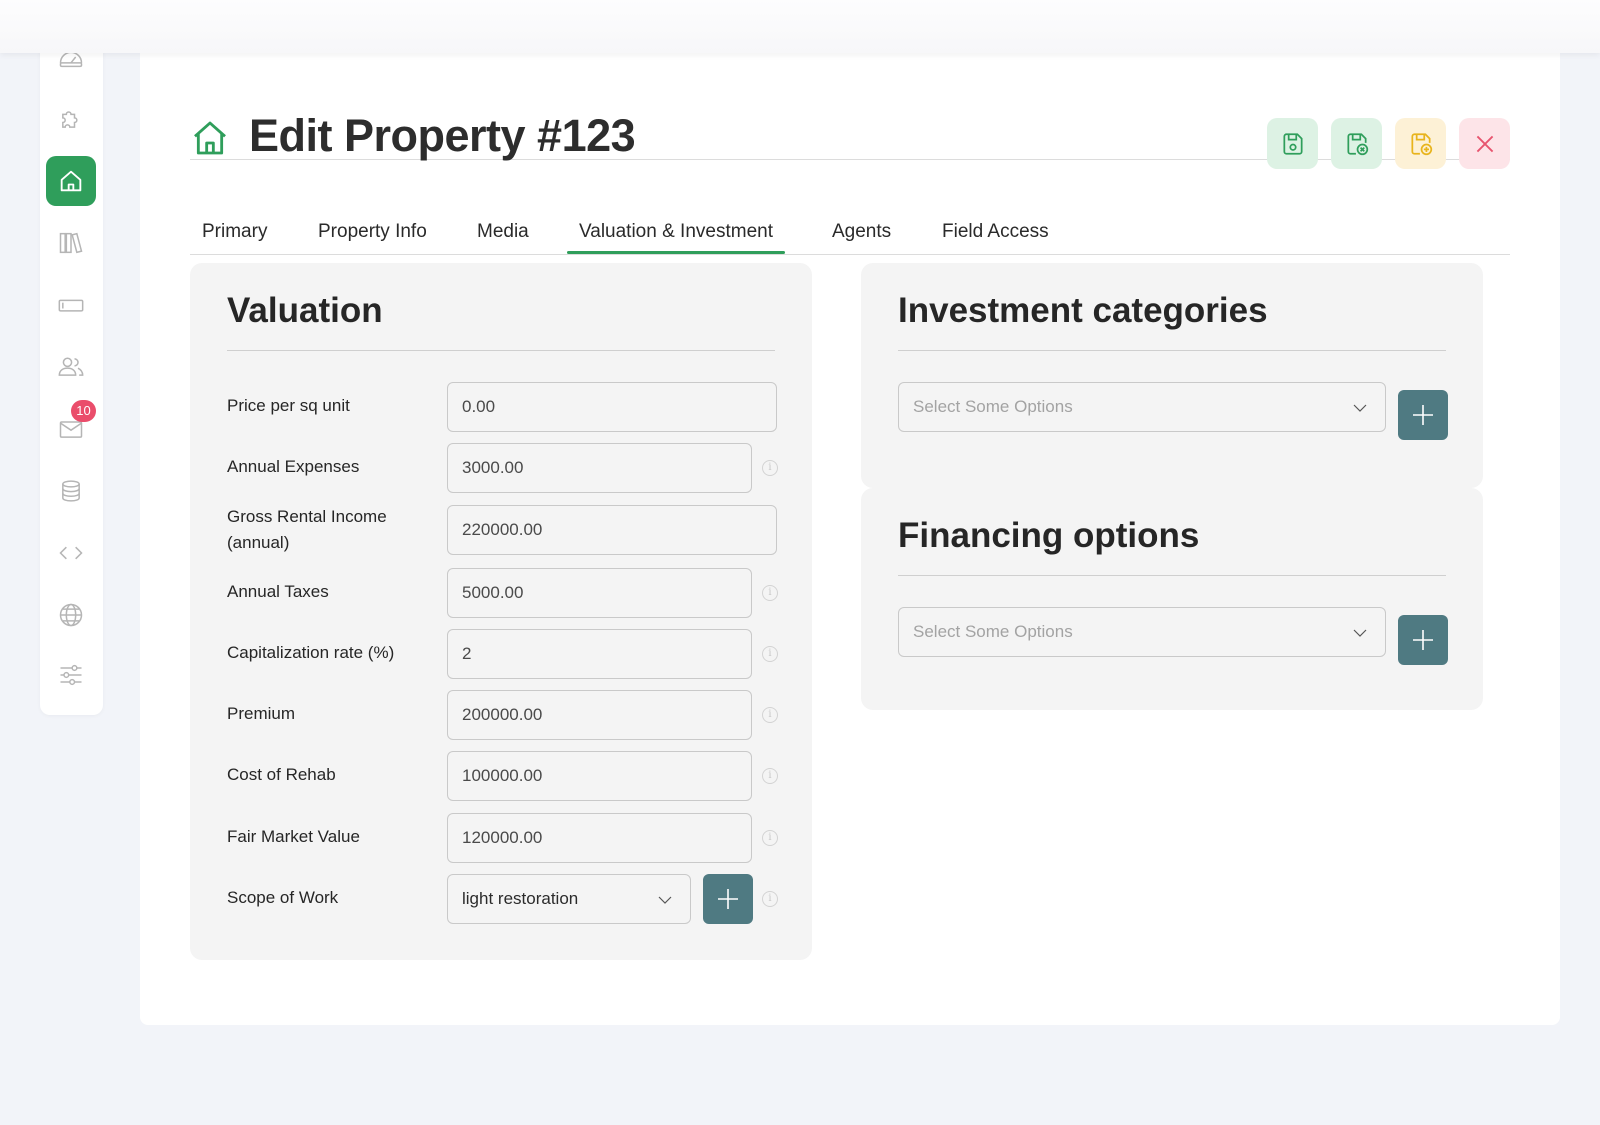  Describe the element at coordinates (1142, 632) in the screenshot. I see `financing-options-select: Select Some Options` at that location.